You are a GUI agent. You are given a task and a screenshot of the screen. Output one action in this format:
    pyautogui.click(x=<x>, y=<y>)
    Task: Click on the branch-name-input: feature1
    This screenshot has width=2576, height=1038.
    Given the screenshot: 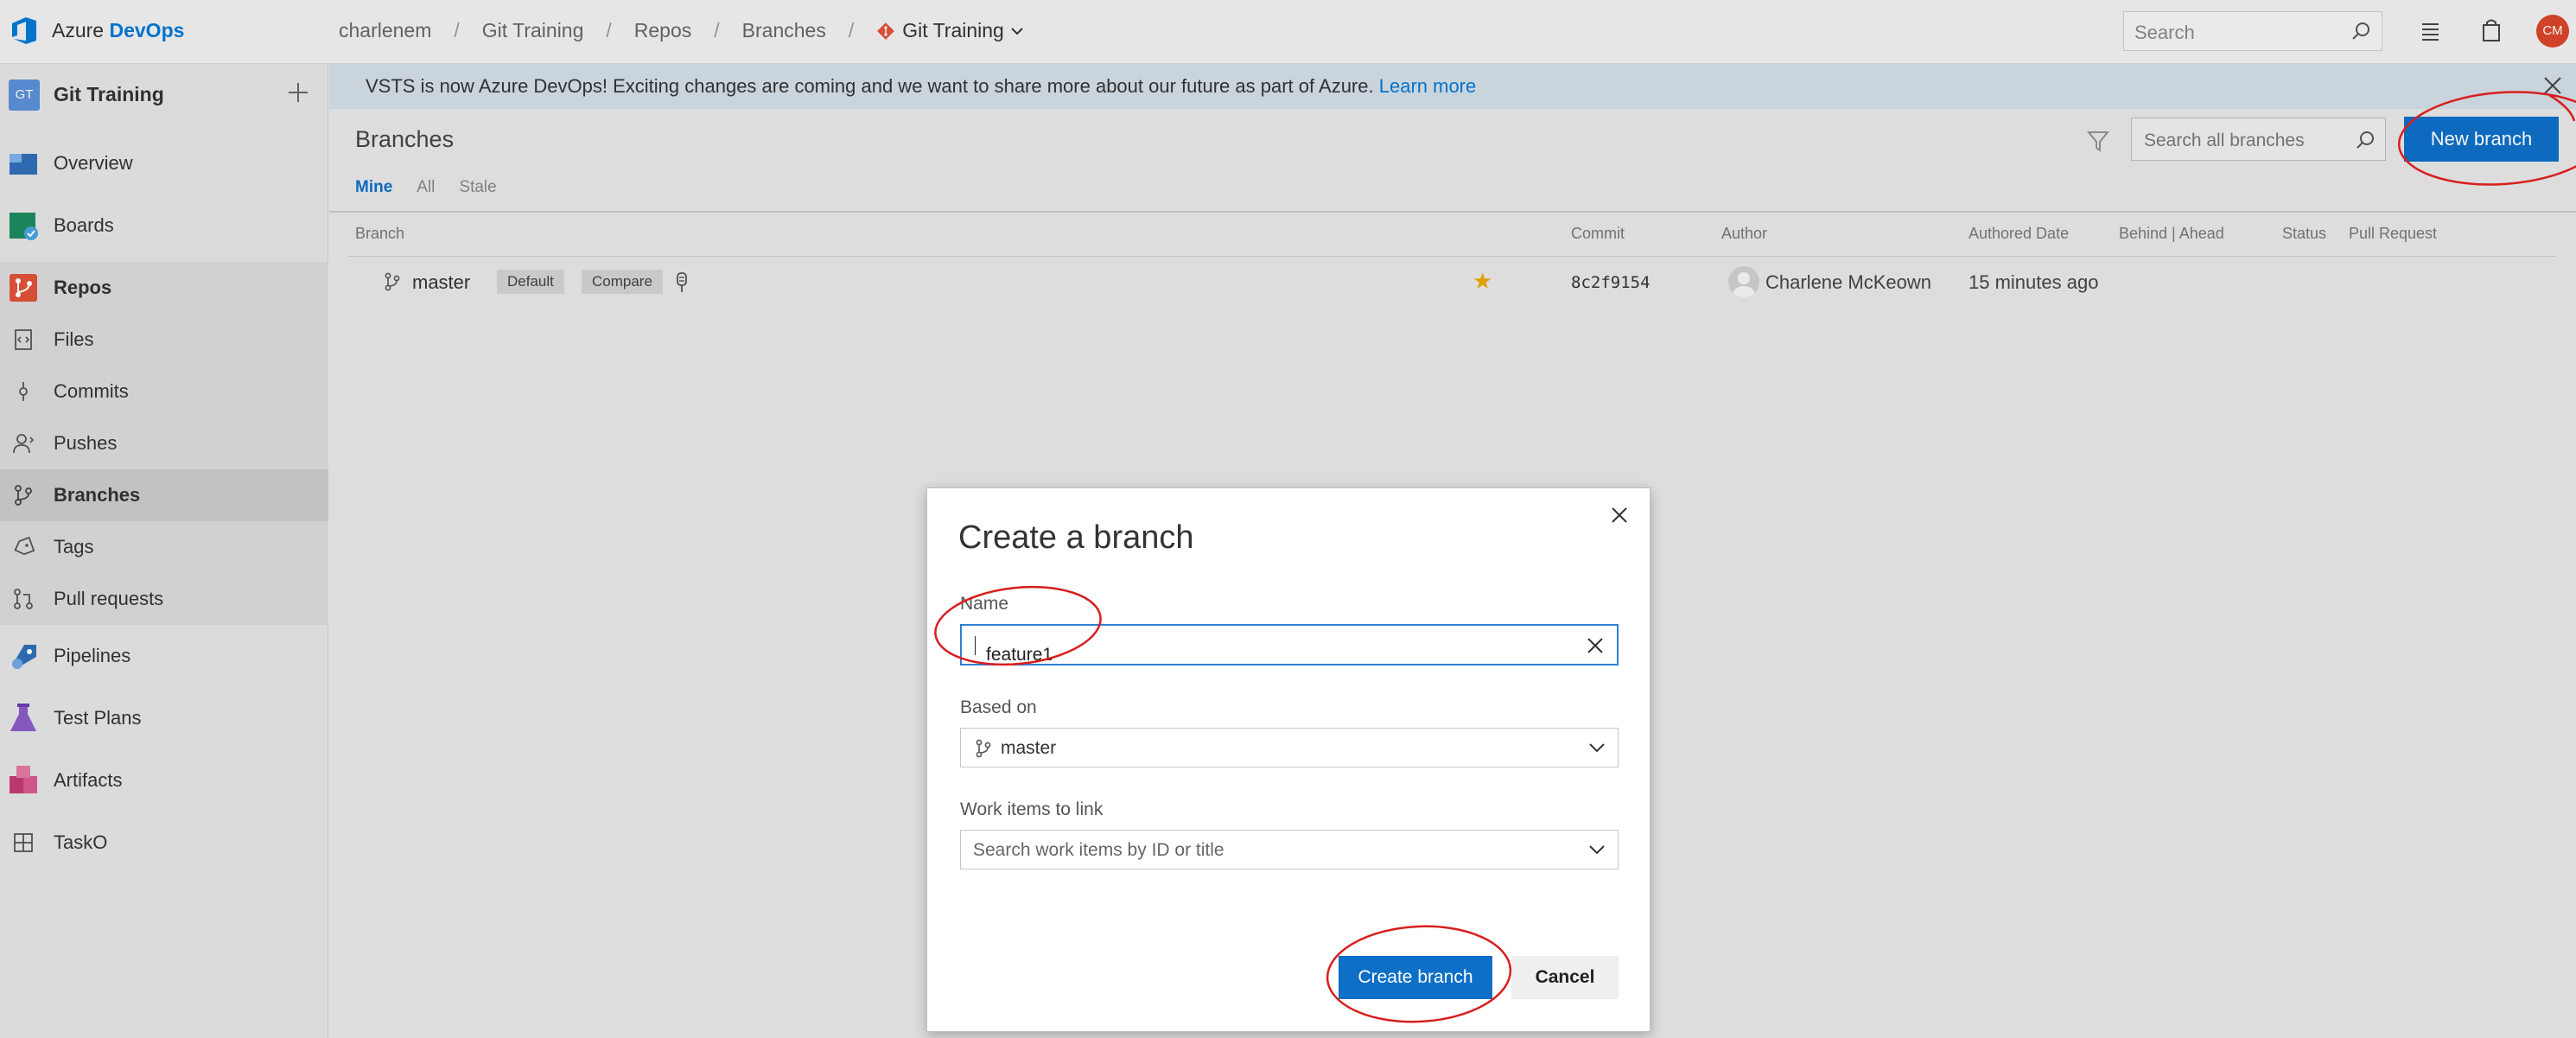 What is the action you would take?
    pyautogui.click(x=1290, y=644)
    